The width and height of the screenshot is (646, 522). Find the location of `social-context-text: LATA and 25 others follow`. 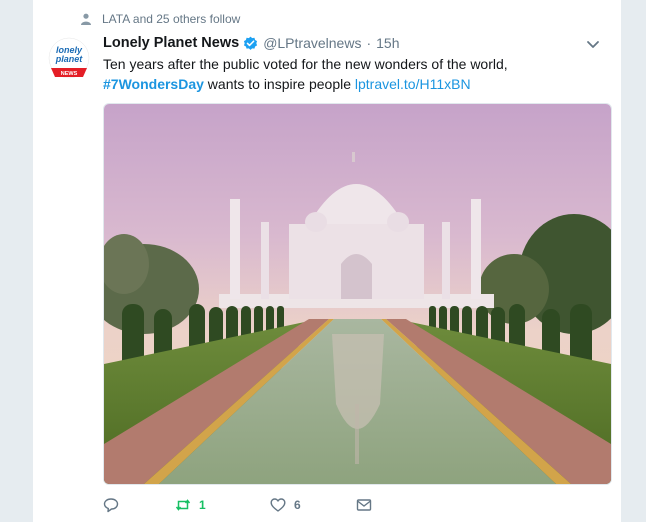

social-context-text: LATA and 25 others follow is located at coordinates (171, 19).